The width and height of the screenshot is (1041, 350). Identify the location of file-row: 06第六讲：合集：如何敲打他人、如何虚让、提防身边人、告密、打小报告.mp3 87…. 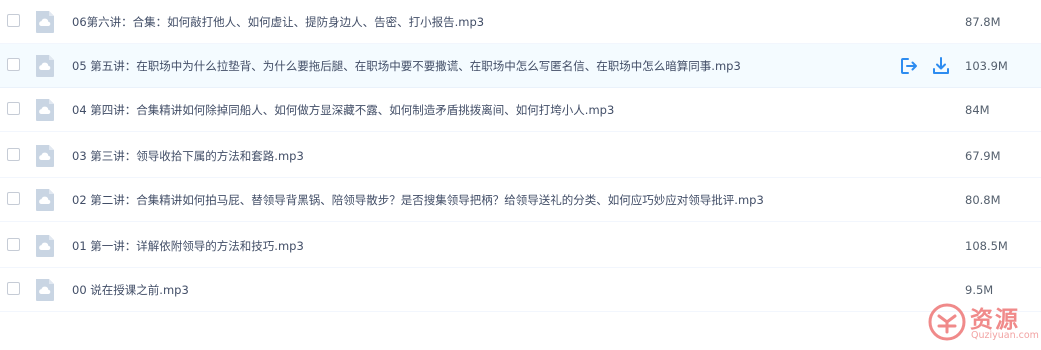
(520, 22).